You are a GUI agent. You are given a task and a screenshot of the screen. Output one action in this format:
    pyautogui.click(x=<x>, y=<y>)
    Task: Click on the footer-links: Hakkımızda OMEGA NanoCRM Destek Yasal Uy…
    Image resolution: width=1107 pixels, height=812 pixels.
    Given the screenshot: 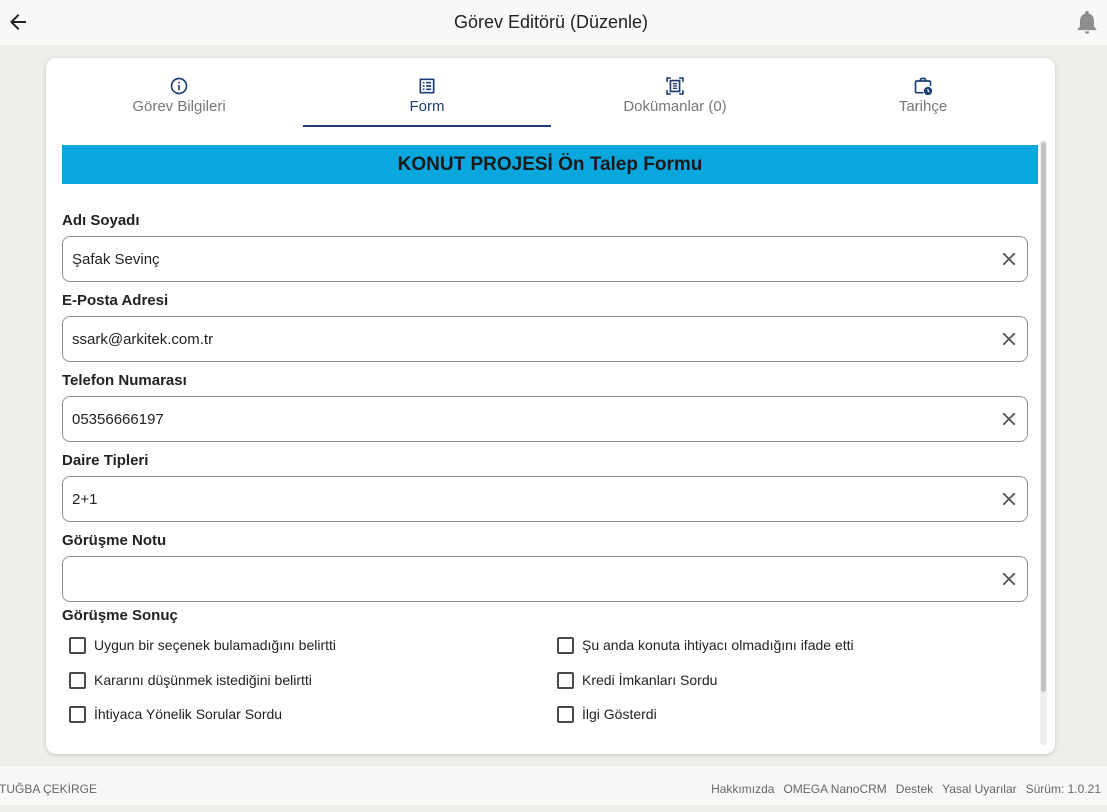 What is the action you would take?
    pyautogui.click(x=906, y=789)
    